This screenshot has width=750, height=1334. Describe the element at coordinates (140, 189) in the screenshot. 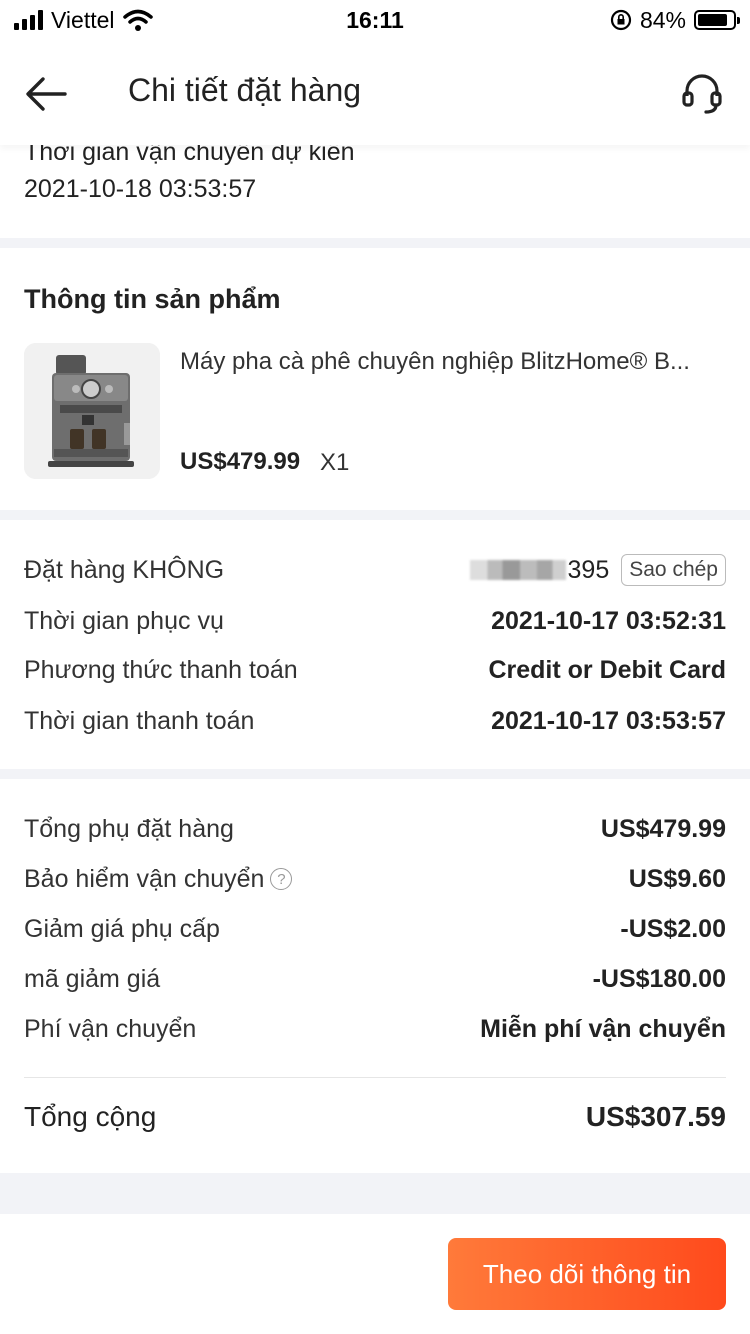

I see `delivery-time-value: 2021-10-18 03:53:57` at that location.